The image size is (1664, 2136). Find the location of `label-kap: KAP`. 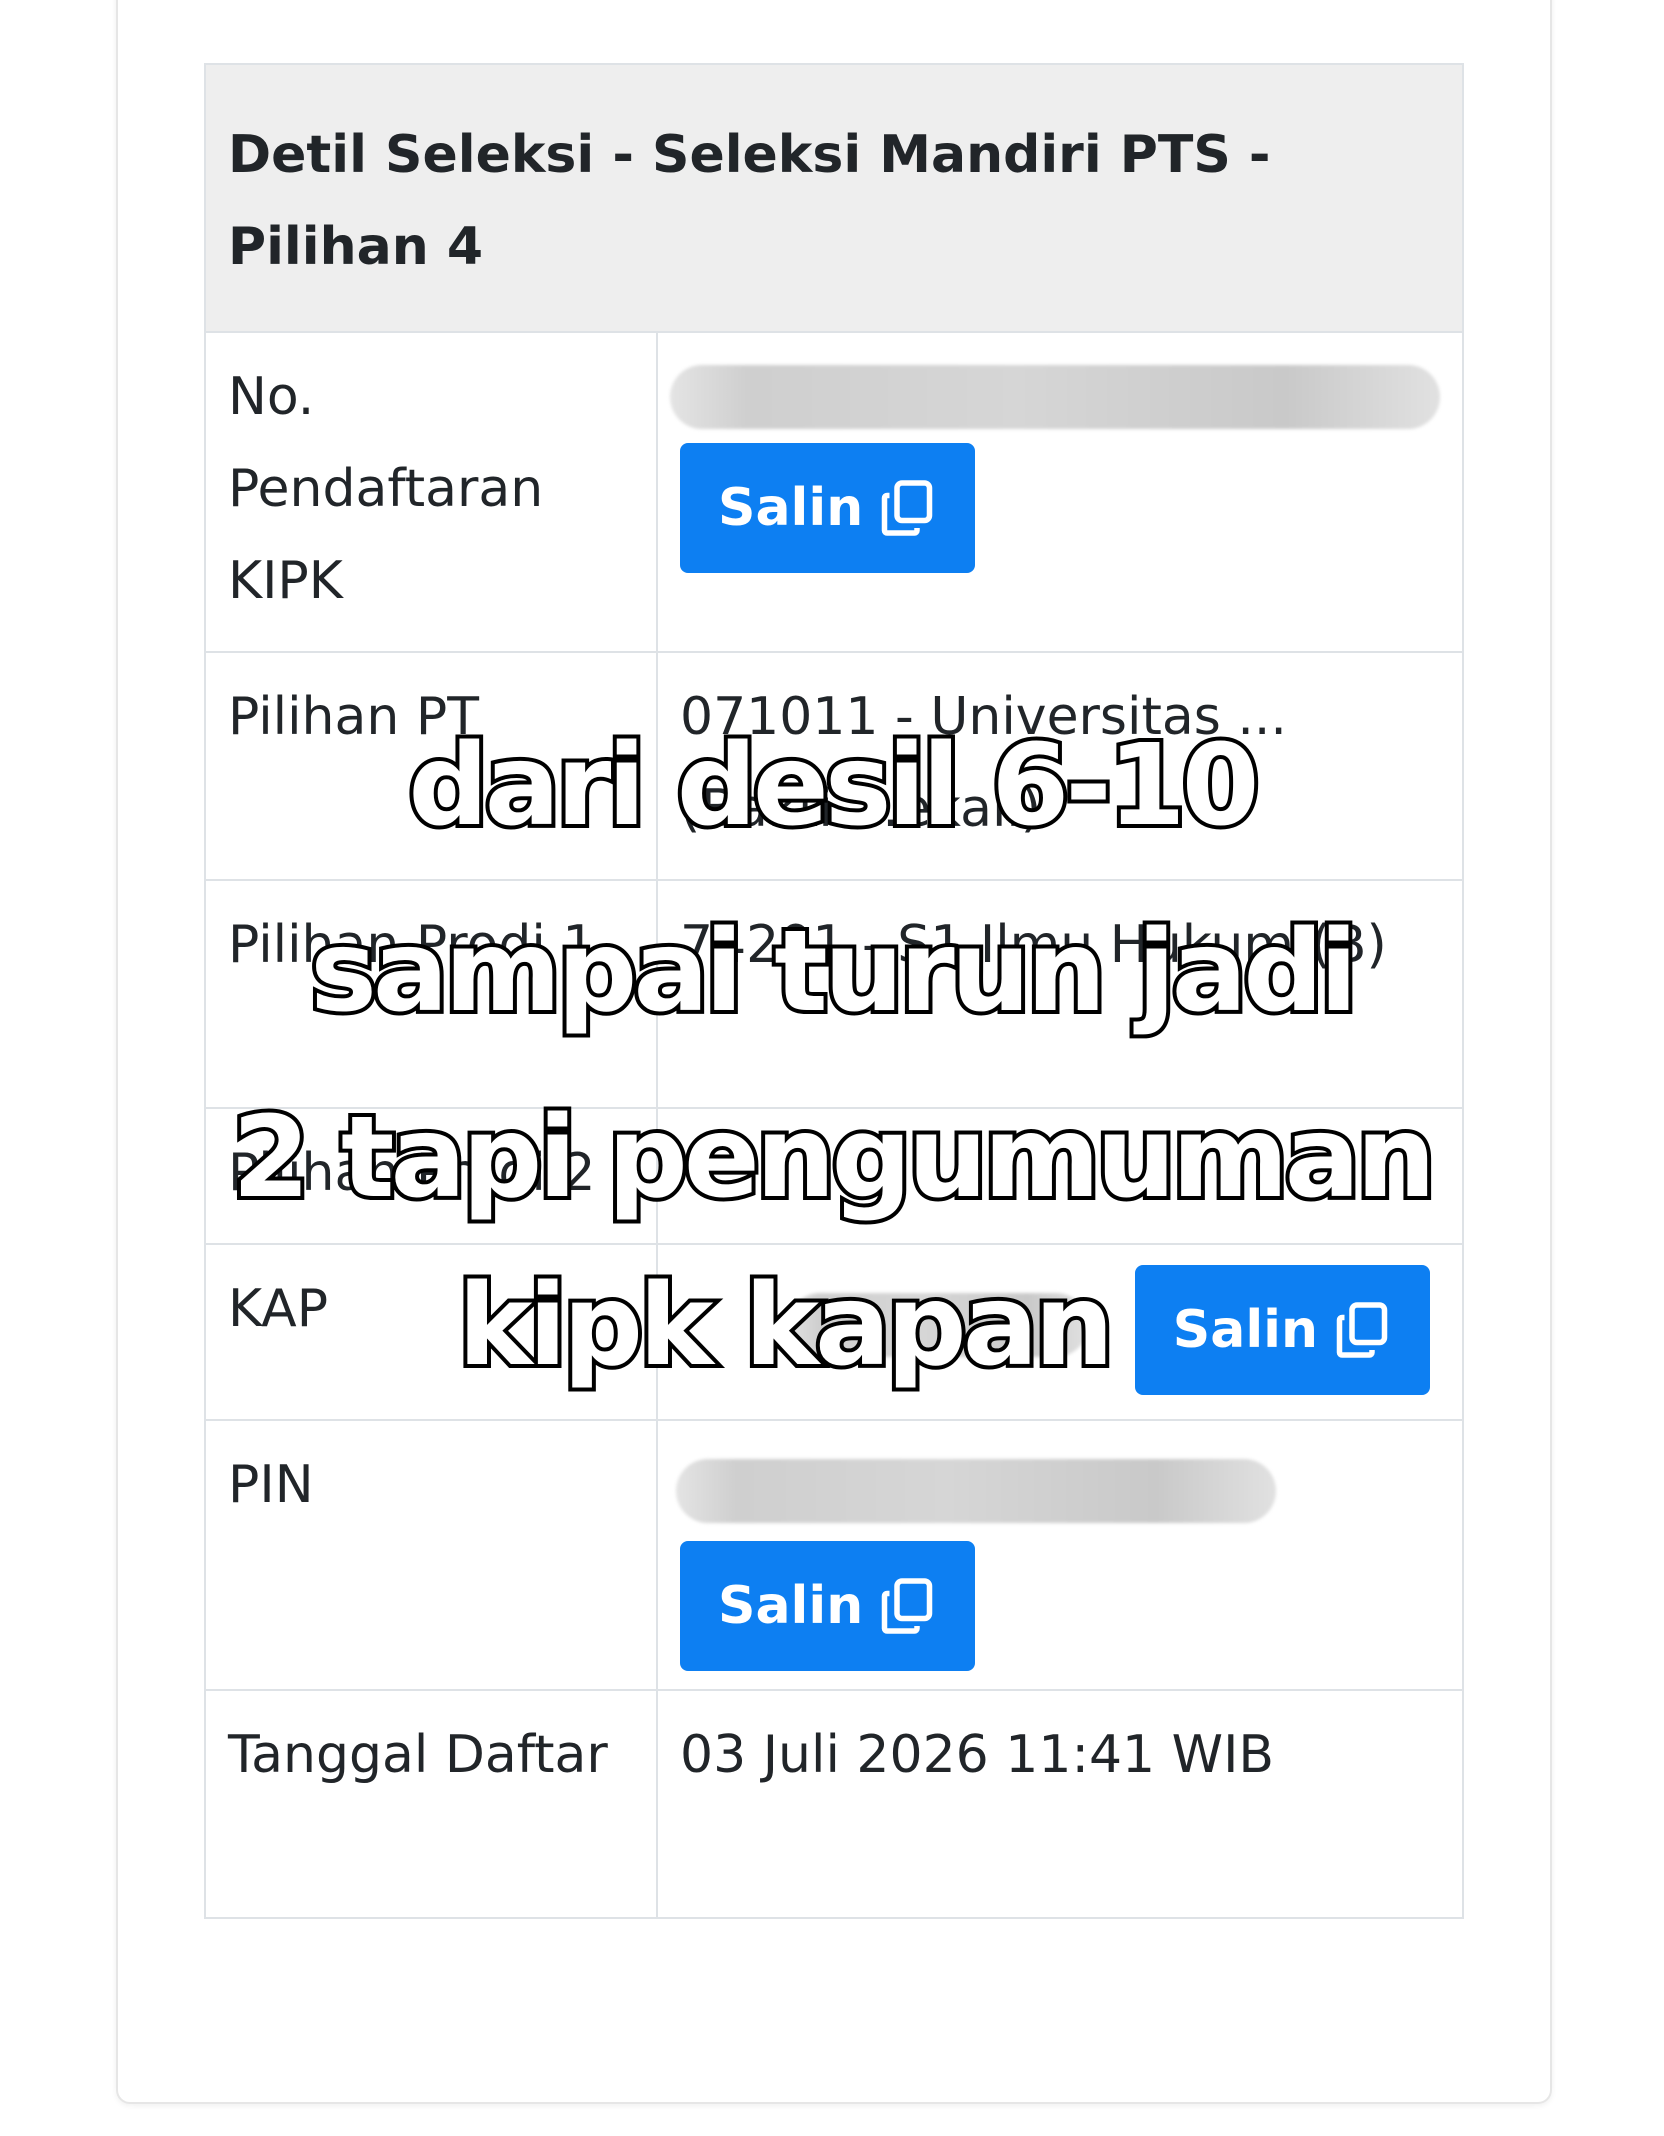

label-kap: KAP is located at coordinates (431, 1332).